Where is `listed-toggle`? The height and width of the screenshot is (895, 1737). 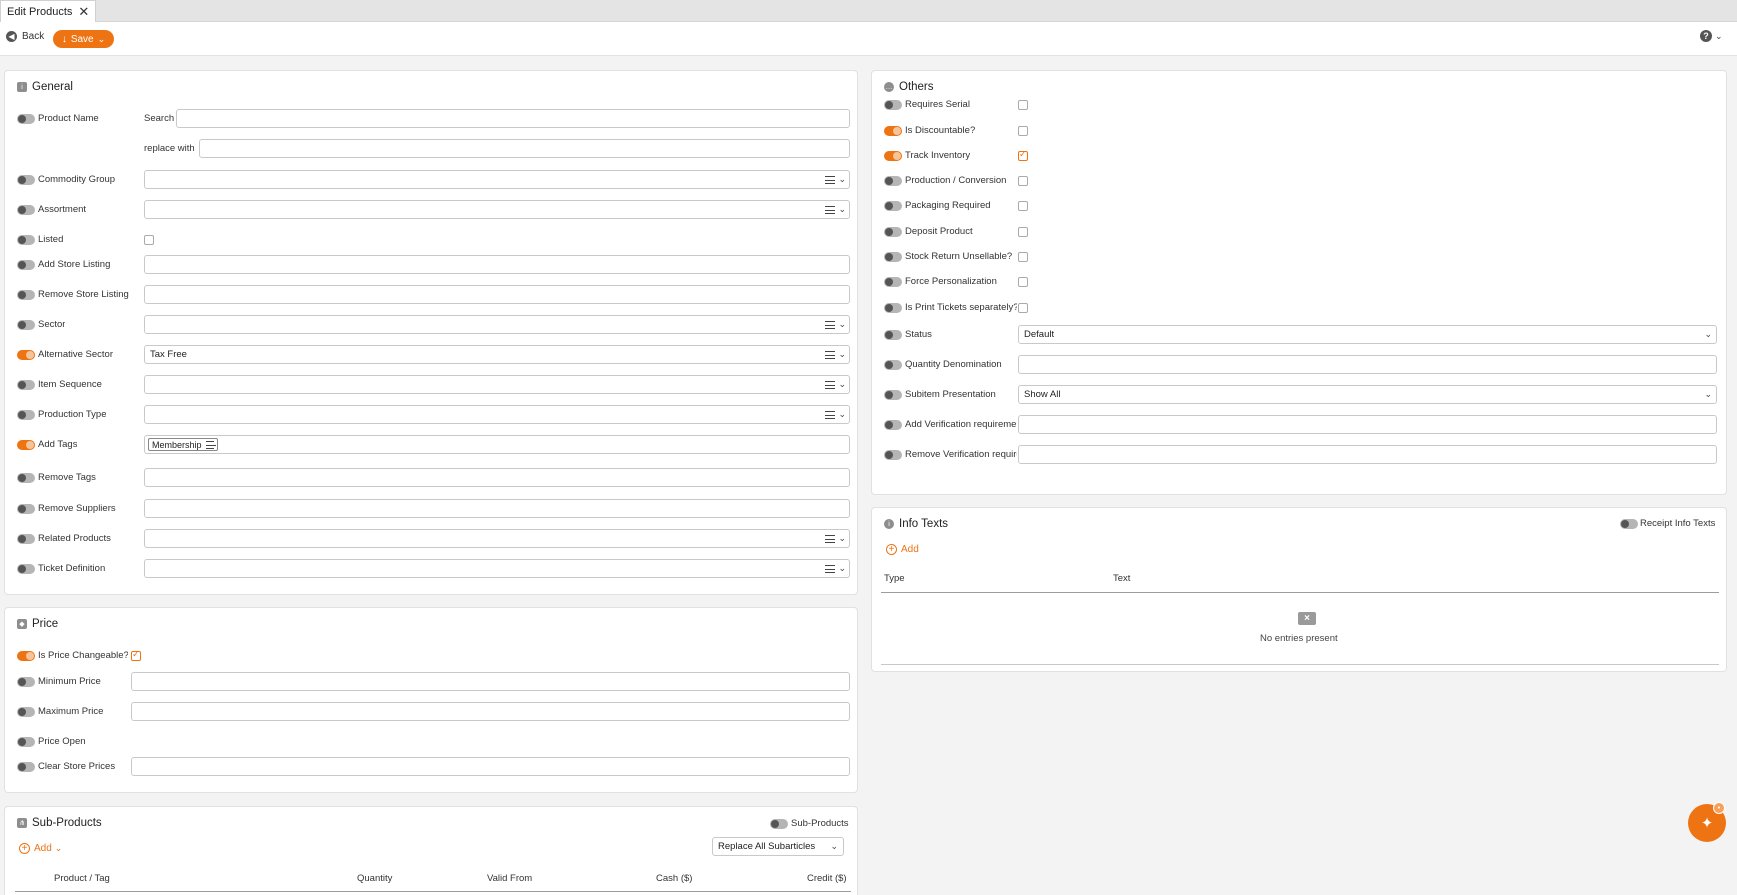 listed-toggle is located at coordinates (26, 240).